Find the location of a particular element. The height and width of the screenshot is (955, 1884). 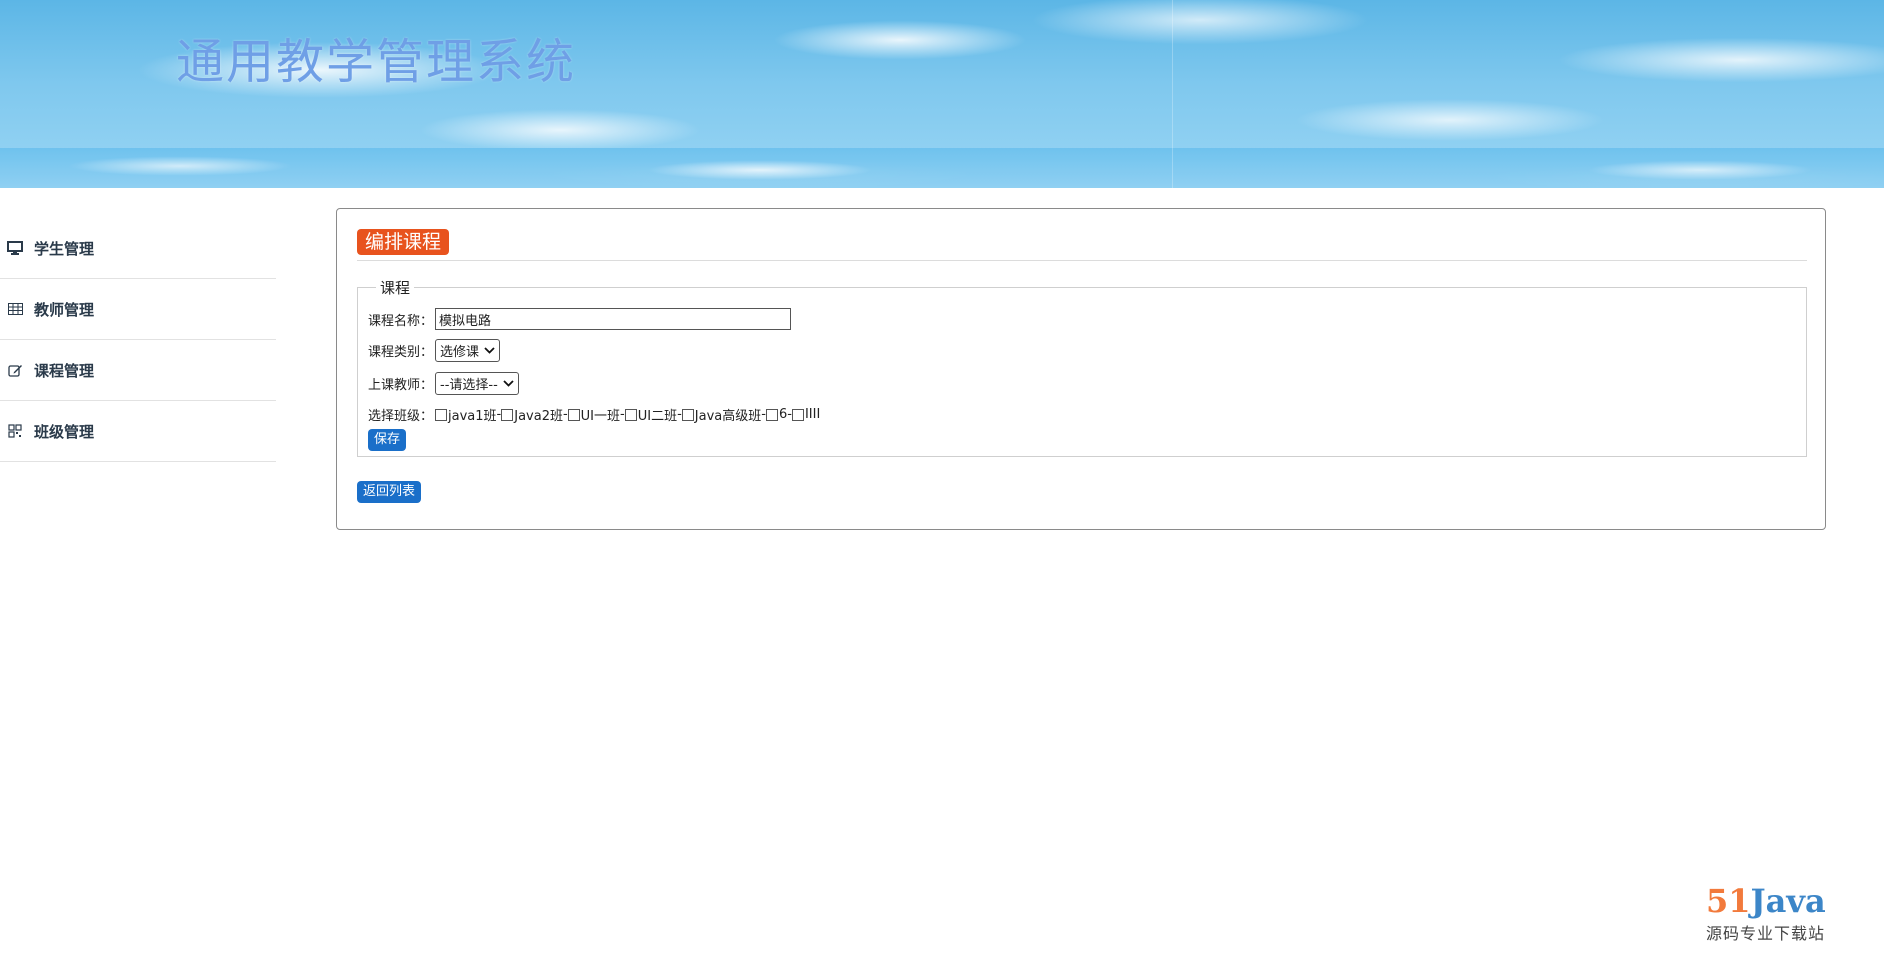

class-option: Java2班 is located at coordinates (532, 414).